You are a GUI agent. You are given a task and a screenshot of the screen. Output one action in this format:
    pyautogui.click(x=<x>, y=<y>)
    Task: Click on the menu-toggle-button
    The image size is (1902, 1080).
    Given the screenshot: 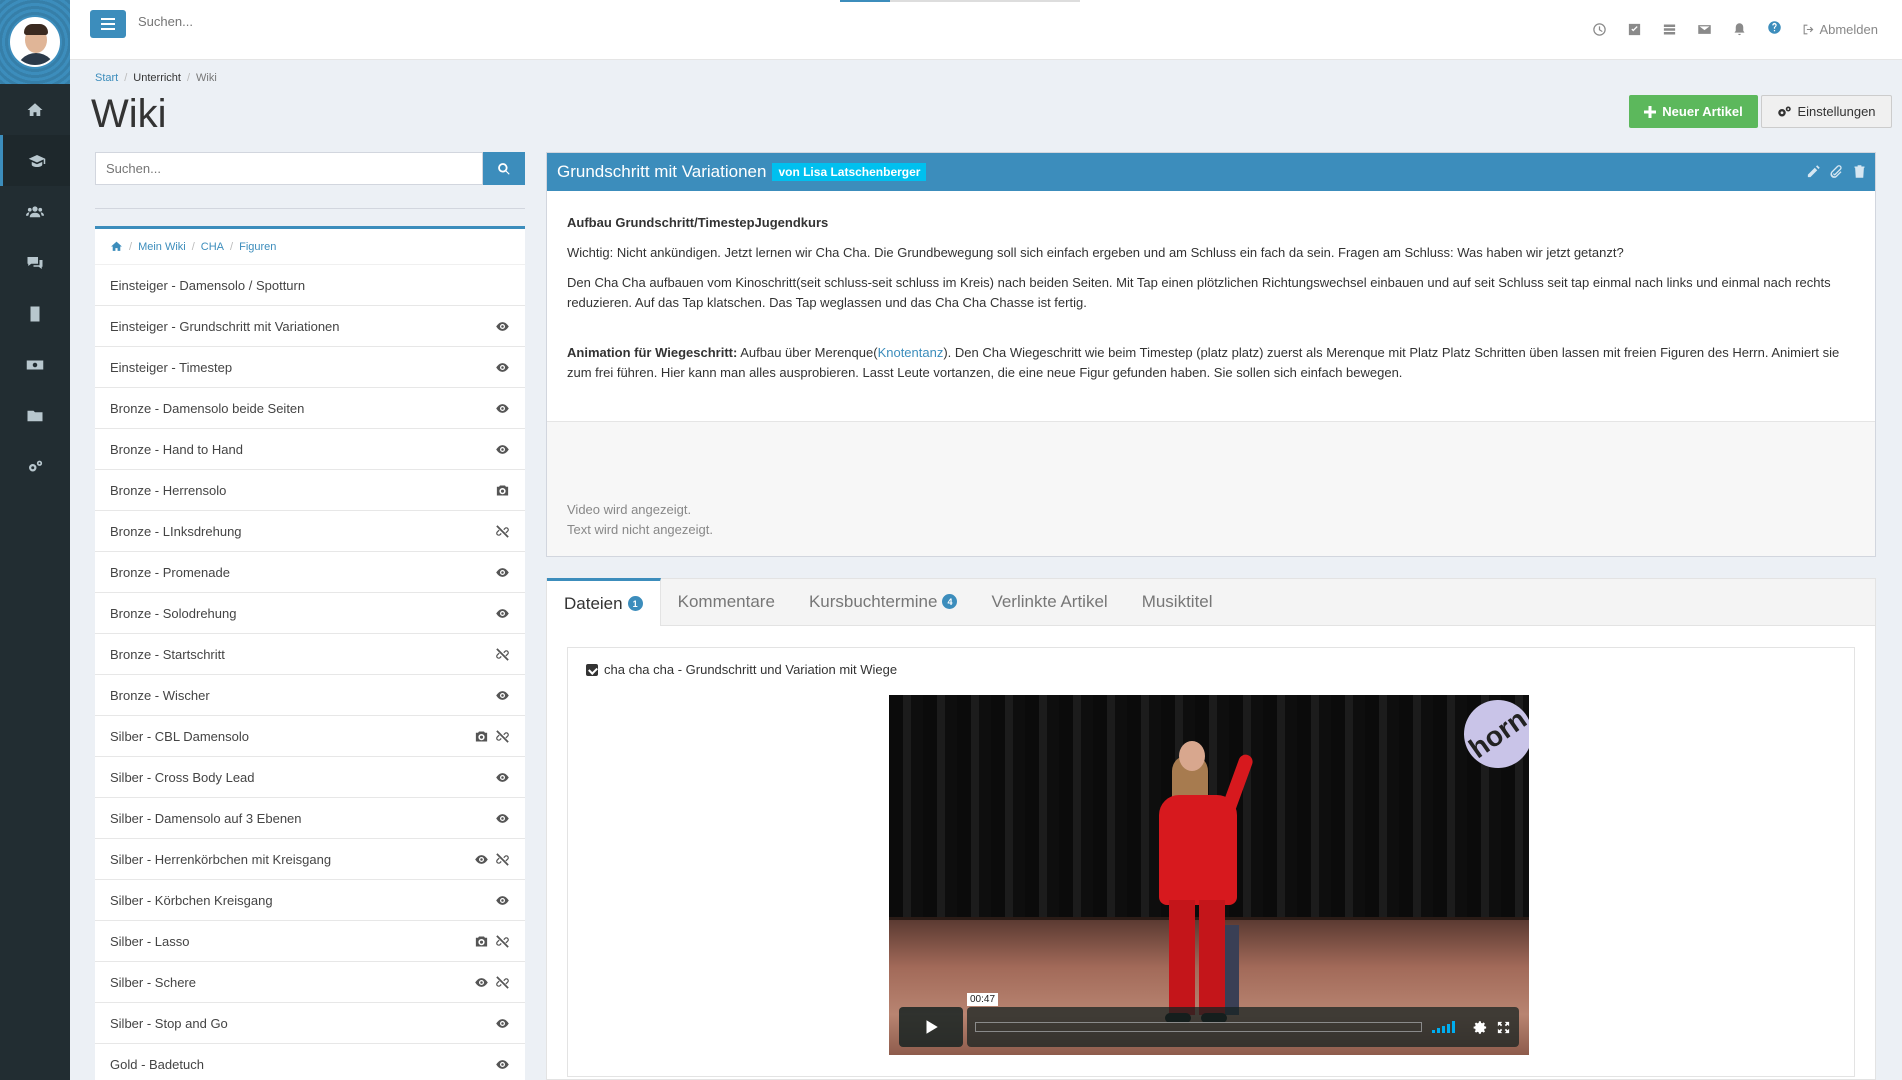 What is the action you would take?
    pyautogui.click(x=108, y=24)
    